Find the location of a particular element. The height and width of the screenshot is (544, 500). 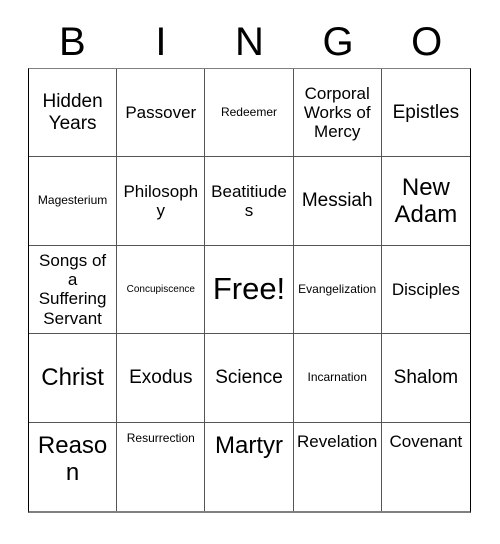

bingo-cell: Evangelization is located at coordinates (337, 290).